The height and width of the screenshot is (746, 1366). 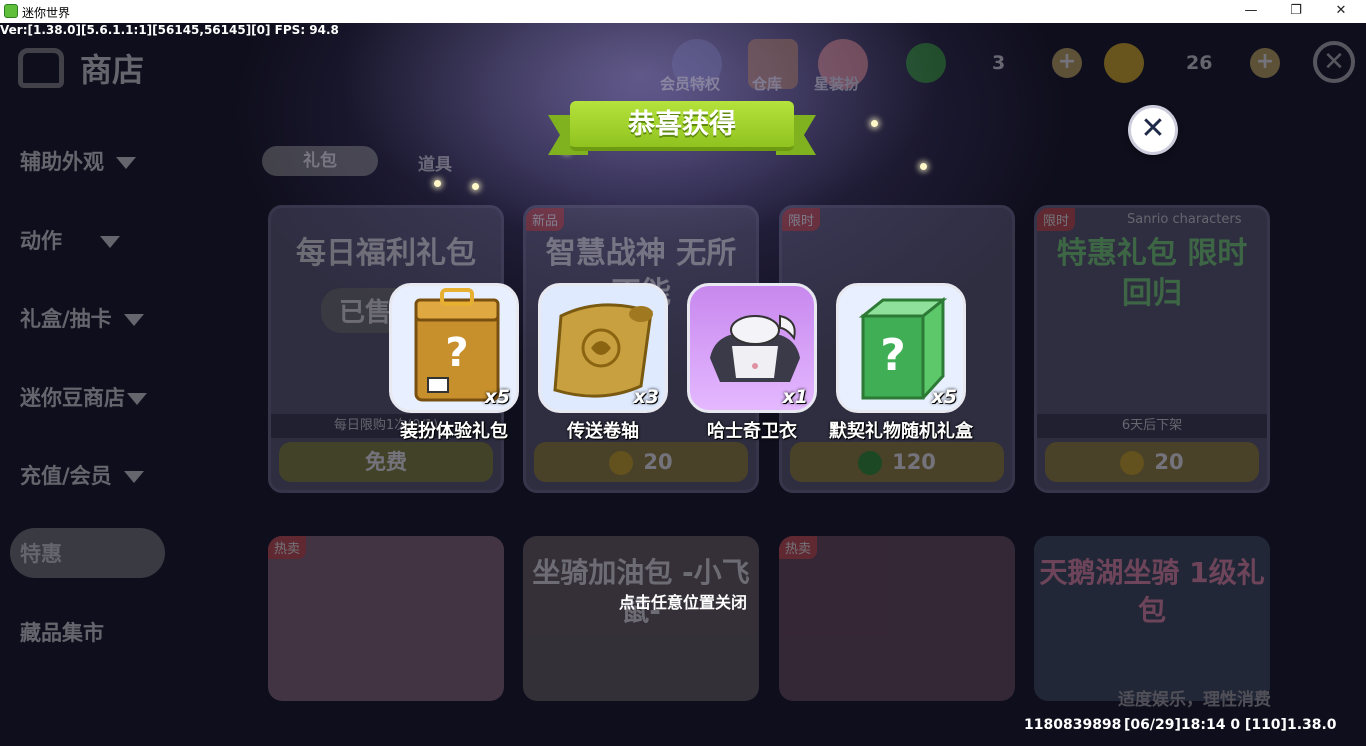 I want to click on shop-close-button: ✕, so click(x=1334, y=62).